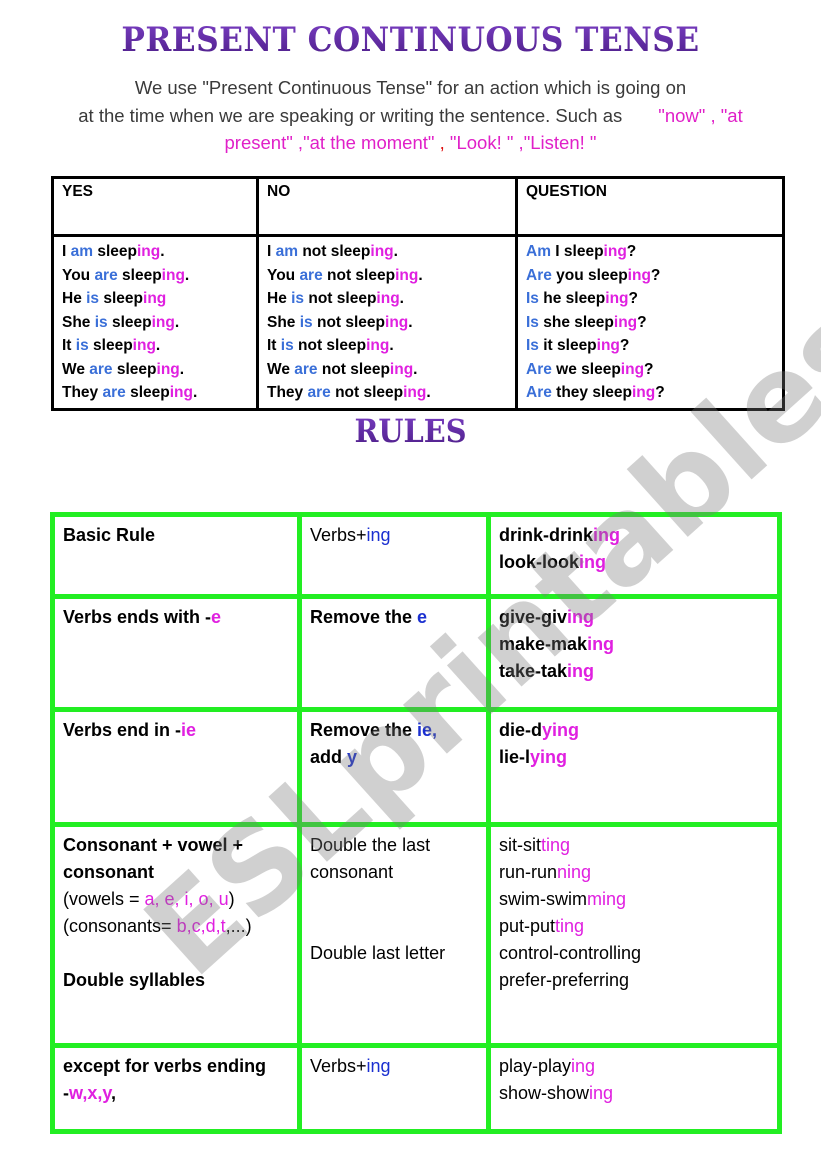 Image resolution: width=821 pixels, height=1162 pixels. I want to click on rule-how: Remove the e, so click(394, 653).